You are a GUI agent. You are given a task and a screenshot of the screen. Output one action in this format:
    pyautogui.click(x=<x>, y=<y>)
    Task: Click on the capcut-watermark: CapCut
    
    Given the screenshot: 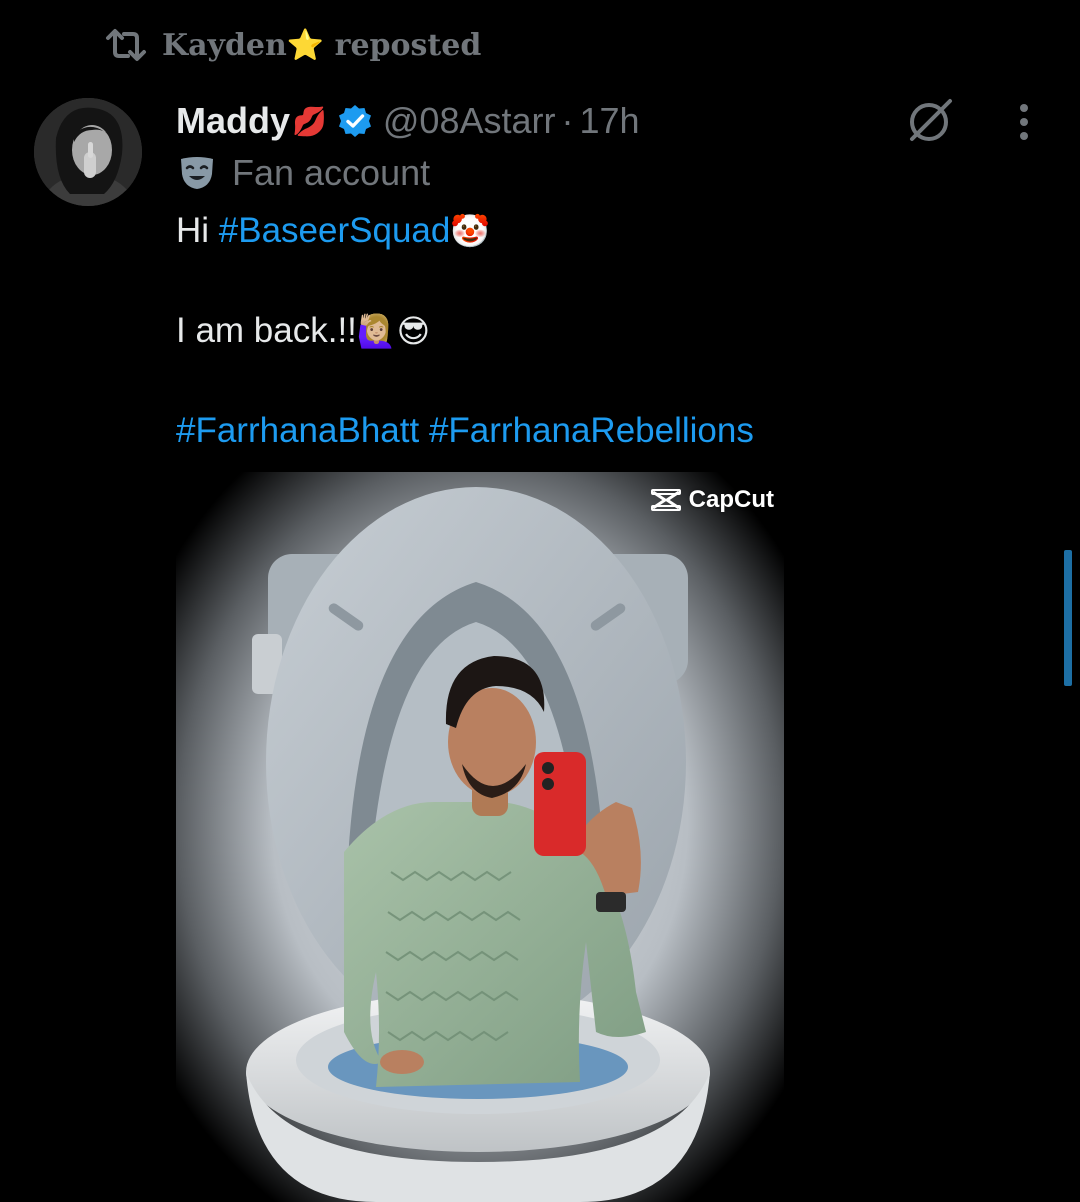 What is the action you would take?
    pyautogui.click(x=712, y=500)
    